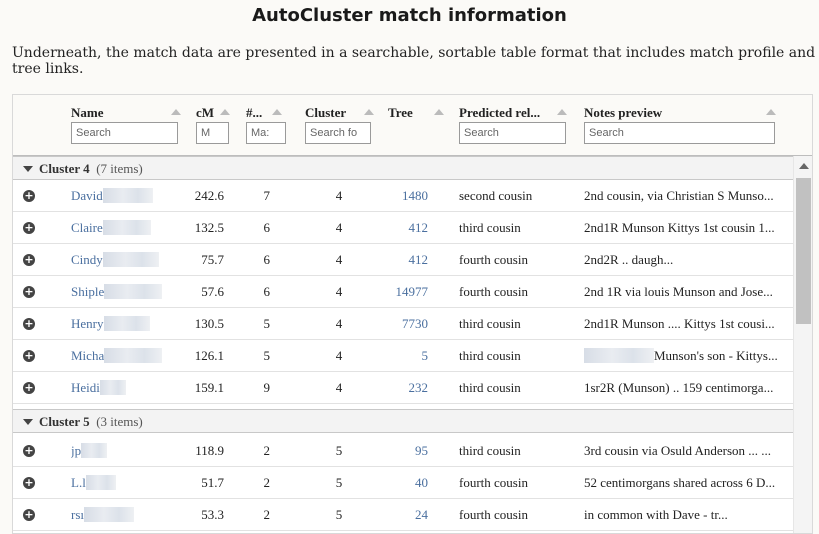  I want to click on col-cm: cM, so click(213, 124).